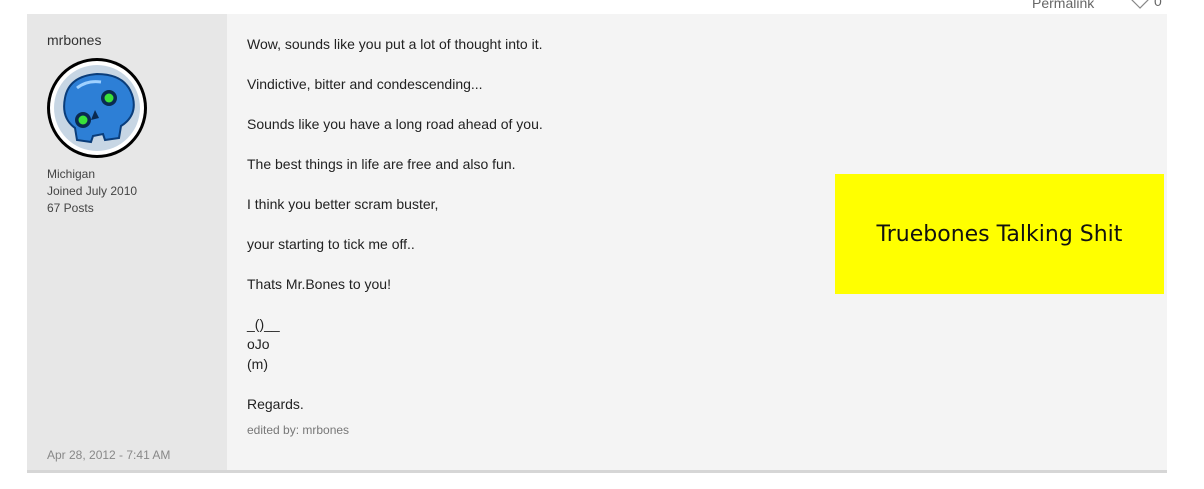 The height and width of the screenshot is (489, 1204). Describe the element at coordinates (263, 324) in the screenshot. I see `post-line: _()__` at that location.